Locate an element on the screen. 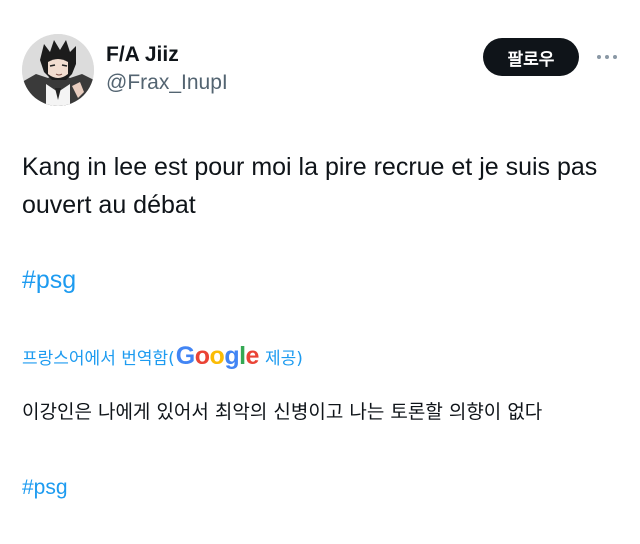 The width and height of the screenshot is (640, 544). translation-prefix: 프랑스어에서 번역함( is located at coordinates (98, 358).